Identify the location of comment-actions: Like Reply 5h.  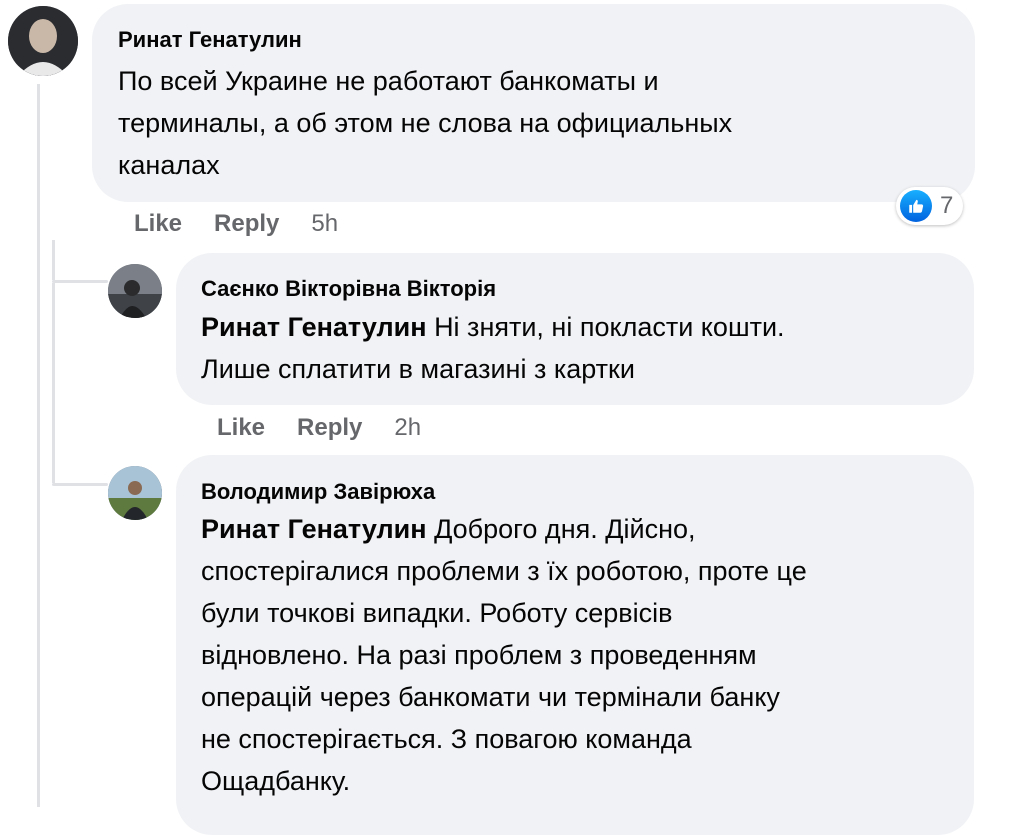
(236, 224).